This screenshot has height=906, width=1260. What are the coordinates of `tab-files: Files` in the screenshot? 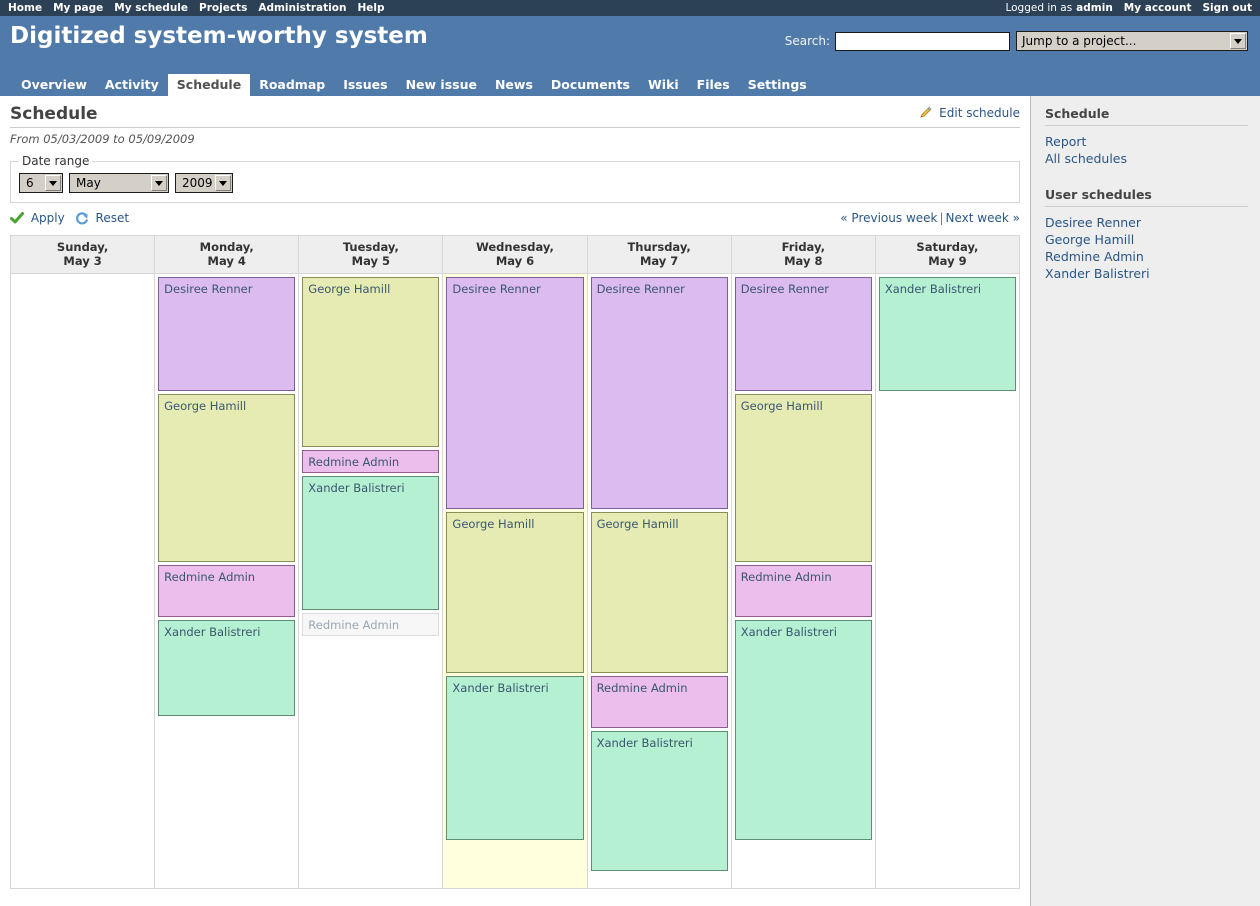 It's located at (713, 85).